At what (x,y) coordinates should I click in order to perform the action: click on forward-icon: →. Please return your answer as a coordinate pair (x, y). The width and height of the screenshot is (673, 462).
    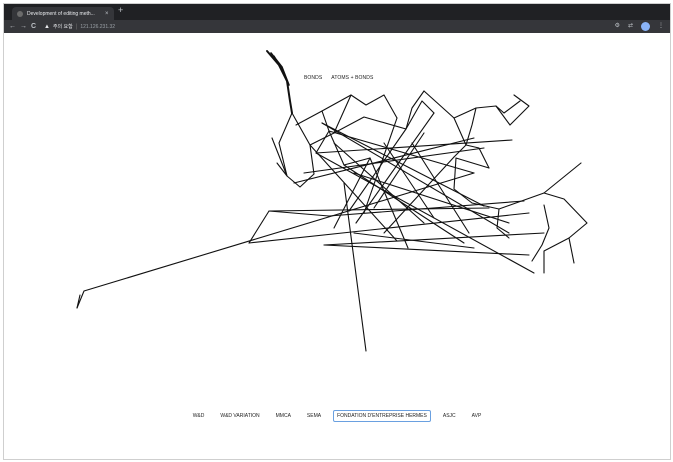
    Looking at the image, I should click on (23, 26).